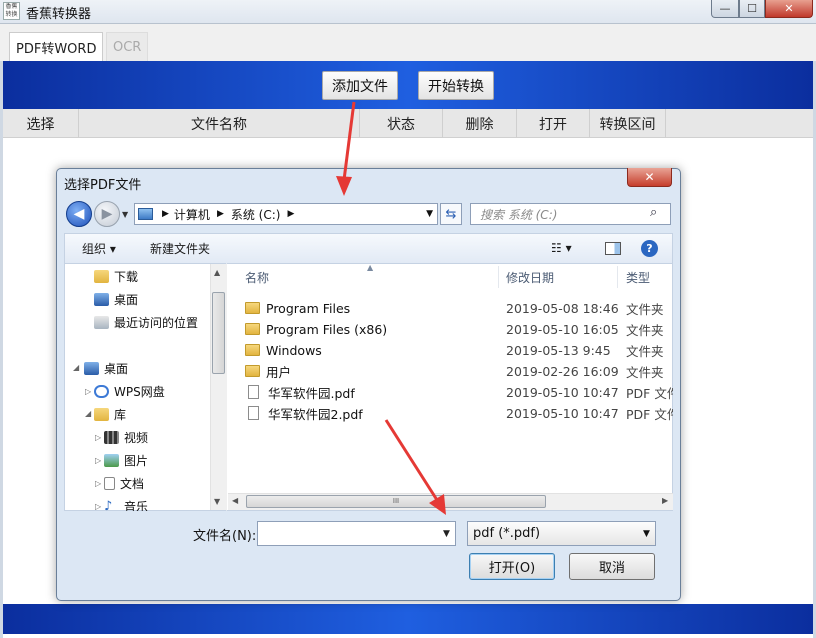 The height and width of the screenshot is (638, 816). What do you see at coordinates (286, 214) in the screenshot?
I see `address-bar: ▶ 计算机 ▶ 系统 (C:) ▶ ▼` at bounding box center [286, 214].